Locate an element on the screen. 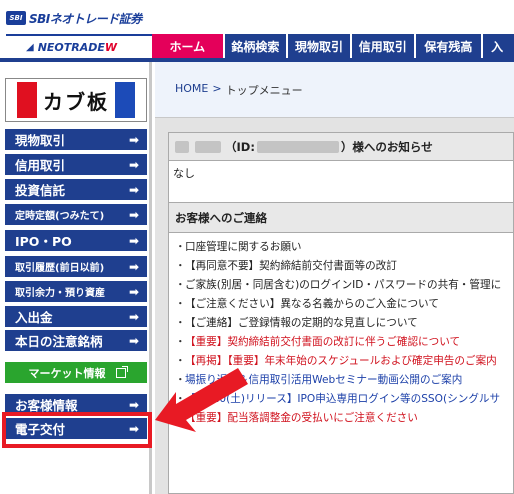 Image resolution: width=514 pixels, height=494 pixels. list-item: ・【再掲】【重要】年末年始のスケジュールおよび確定申告のご案内 is located at coordinates (344, 360).